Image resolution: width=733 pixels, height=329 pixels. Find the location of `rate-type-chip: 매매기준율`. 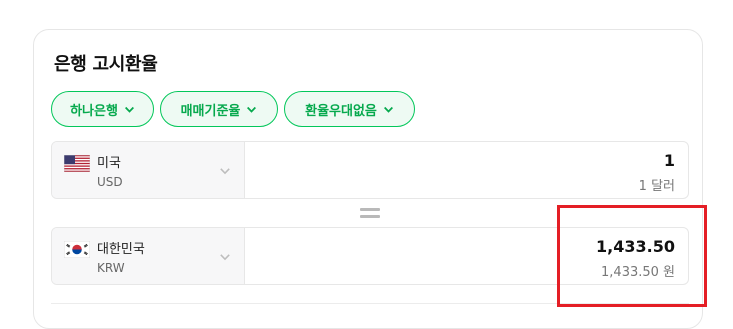

rate-type-chip: 매매기준율 is located at coordinates (219, 109).